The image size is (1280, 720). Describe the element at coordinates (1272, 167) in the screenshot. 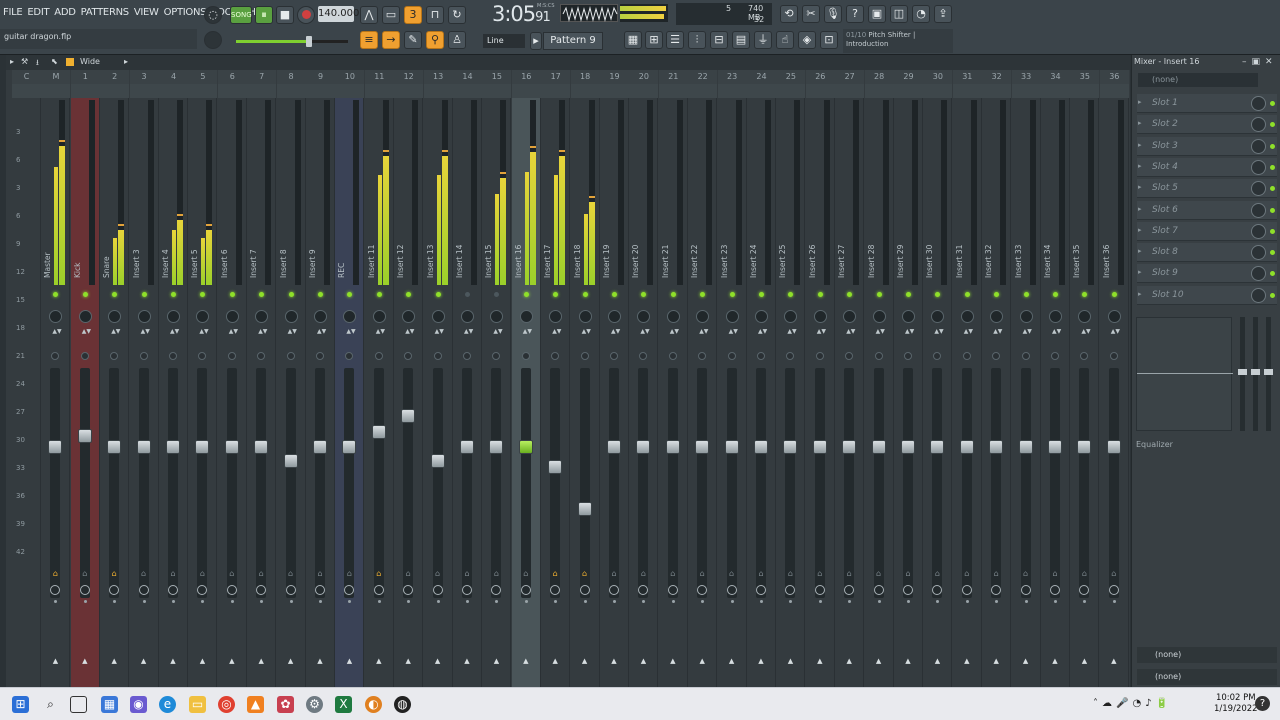

I see `slot-enable-led-icon` at that location.